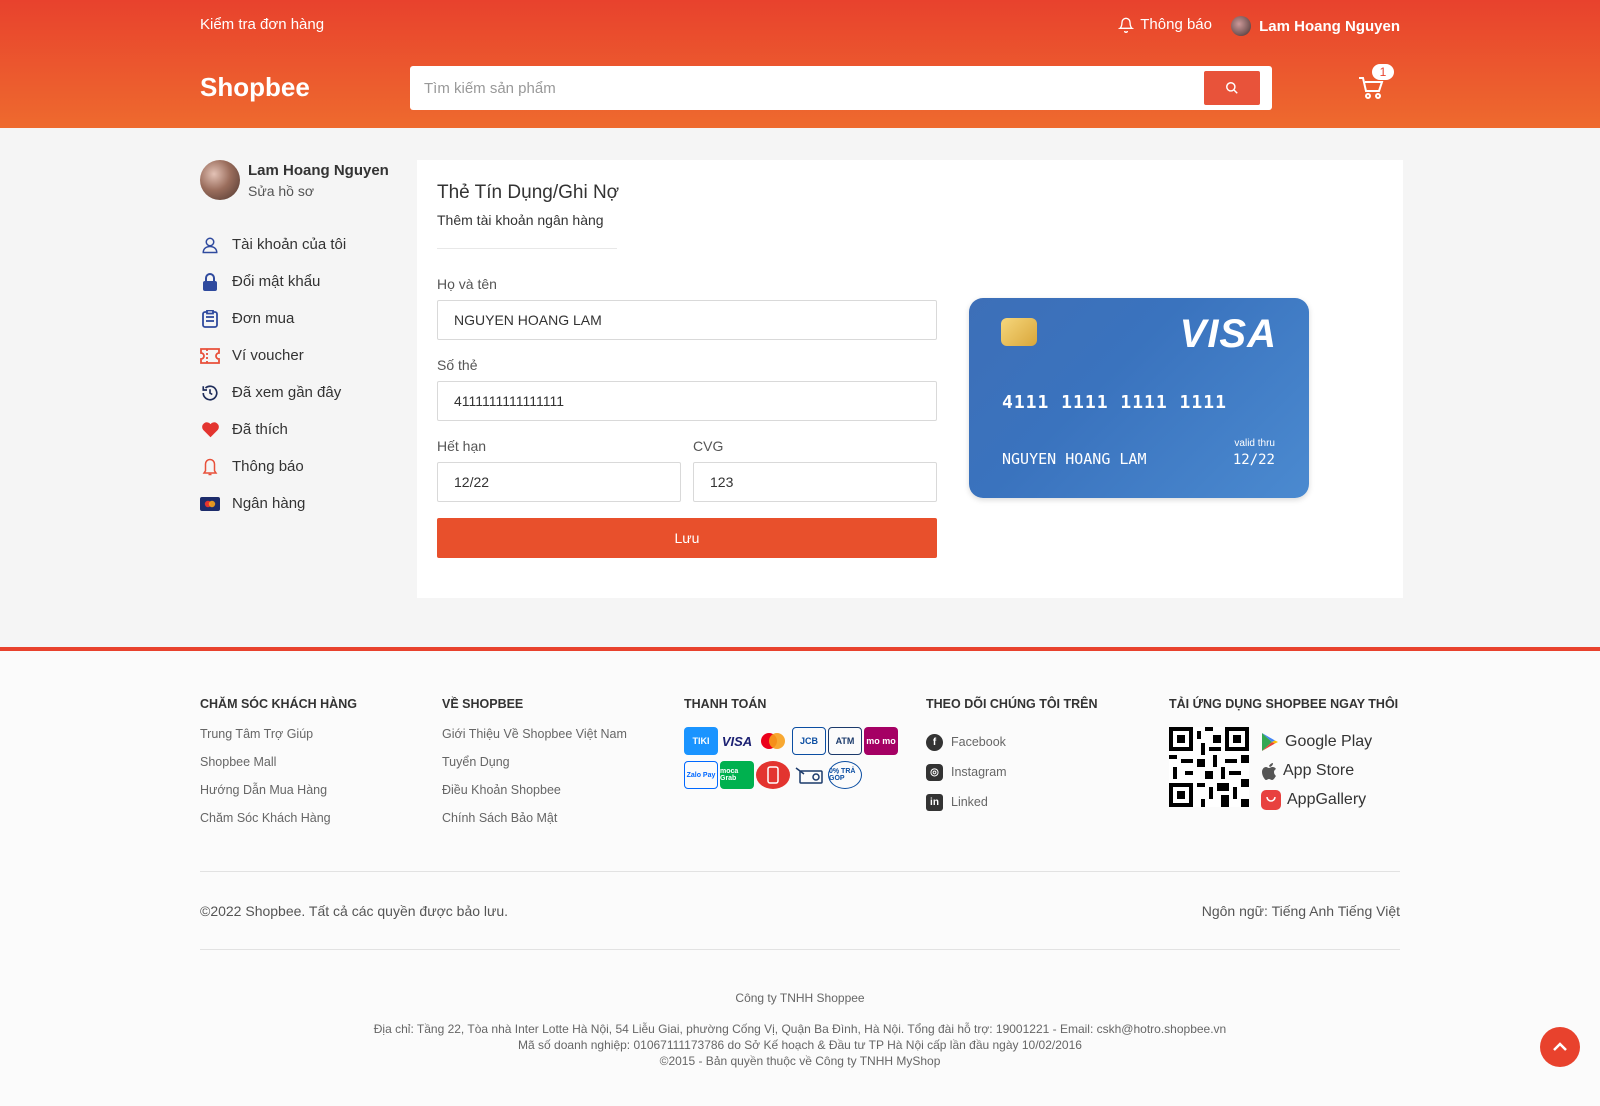 The width and height of the screenshot is (1600, 1106). I want to click on cart-badge: 1, so click(1383, 72).